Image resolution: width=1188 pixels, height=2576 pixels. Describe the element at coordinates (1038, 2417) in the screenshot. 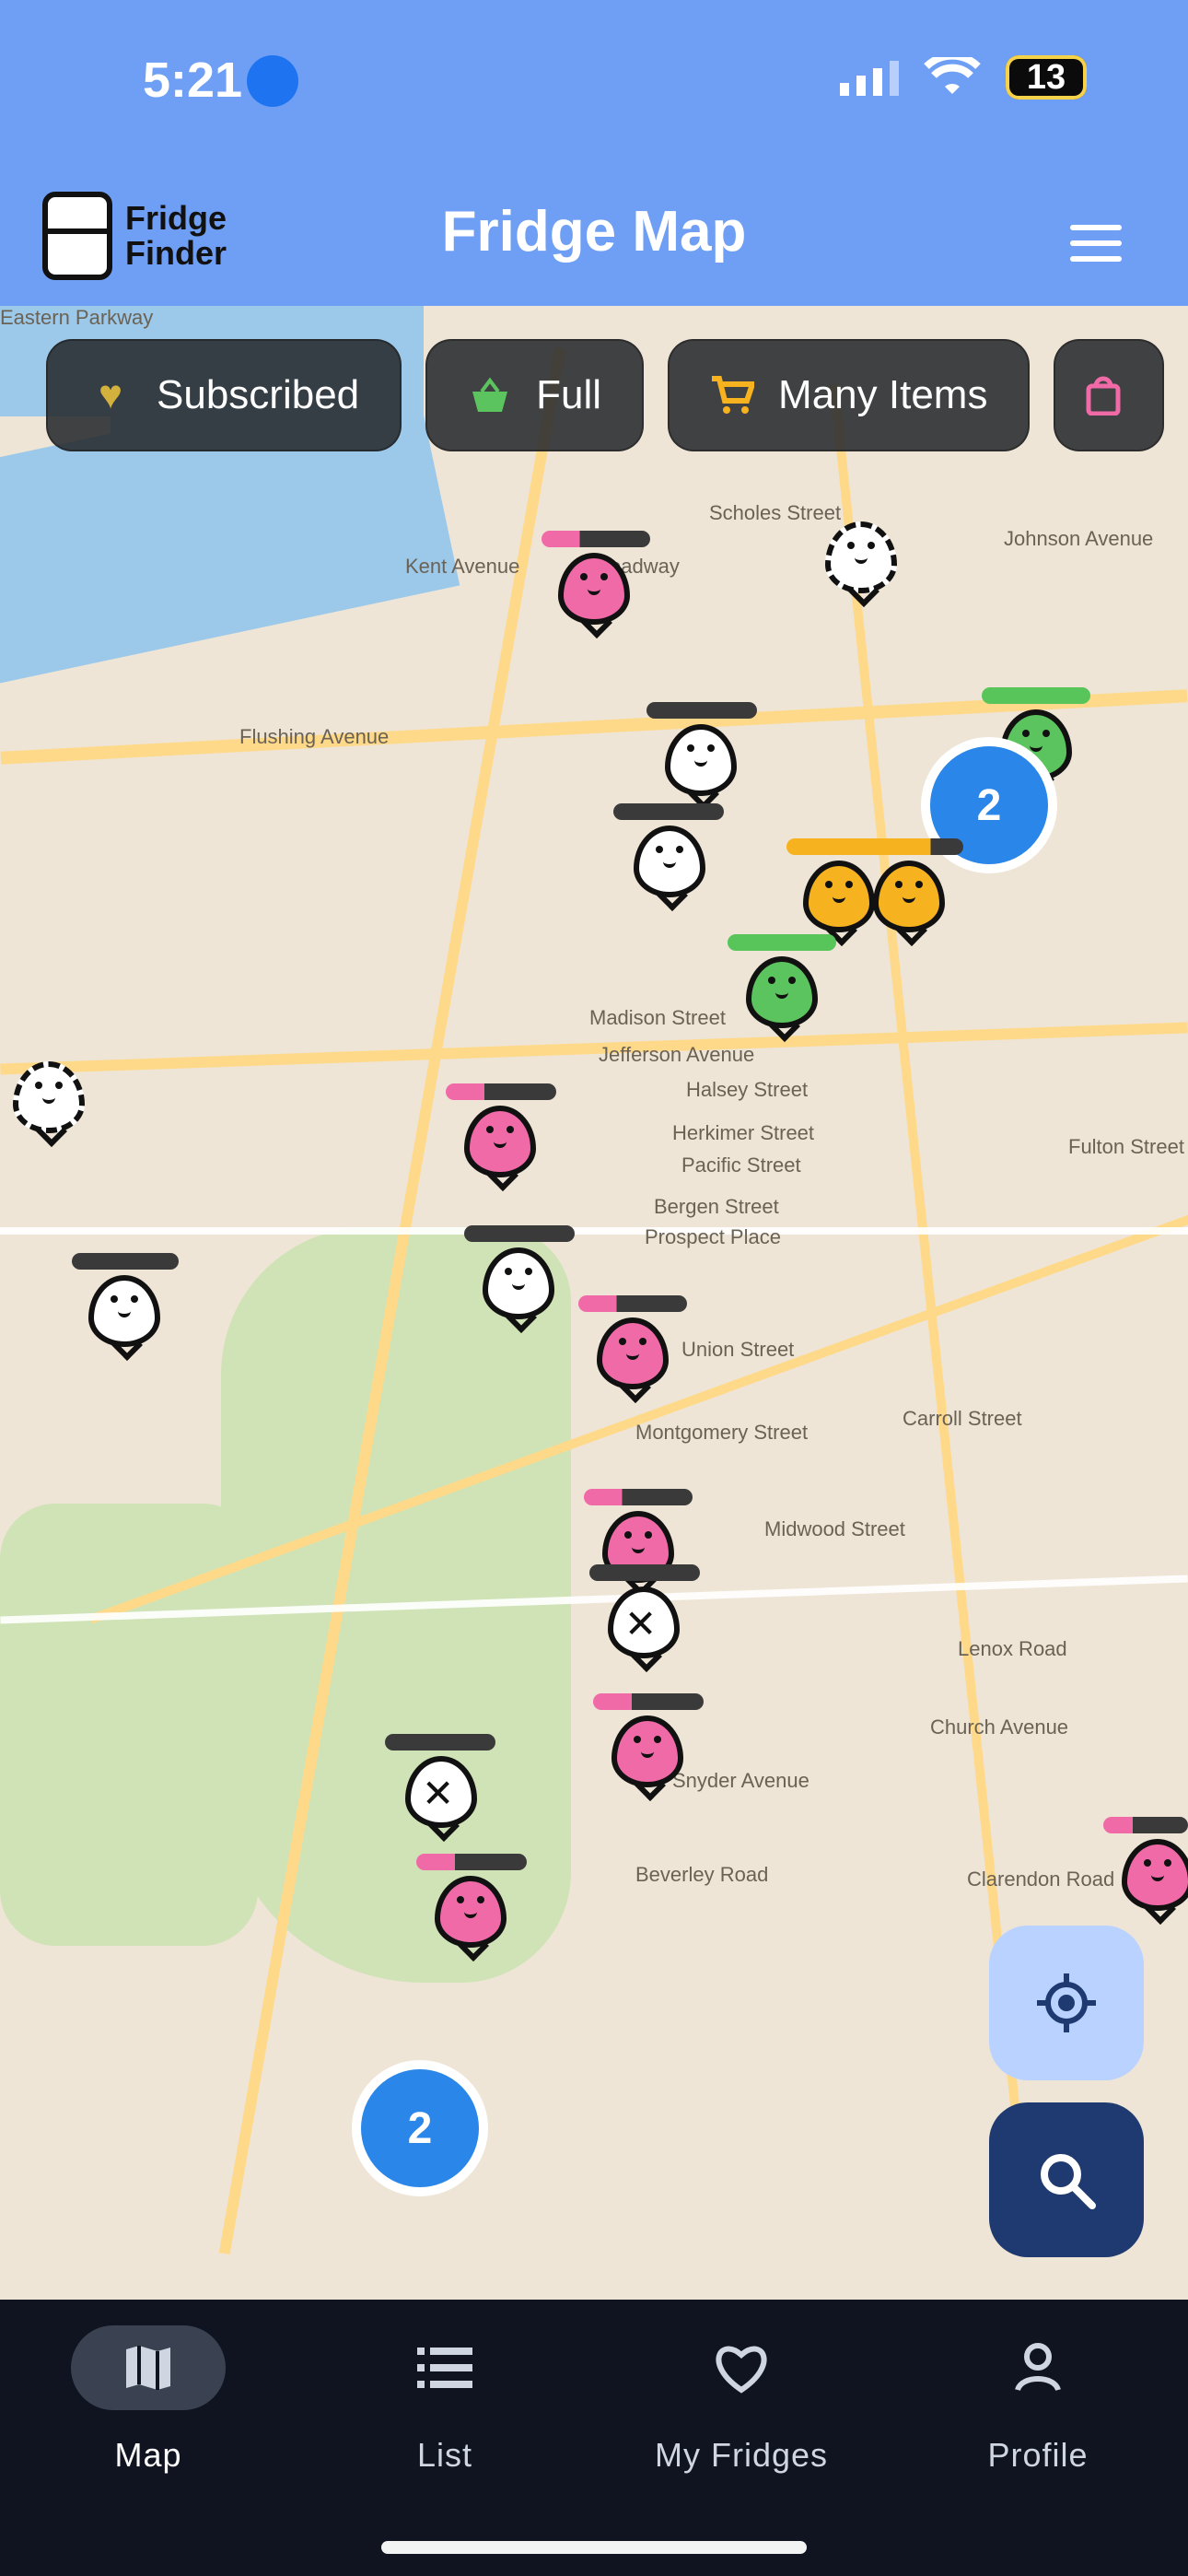

I see `nav-profile: Profile` at that location.